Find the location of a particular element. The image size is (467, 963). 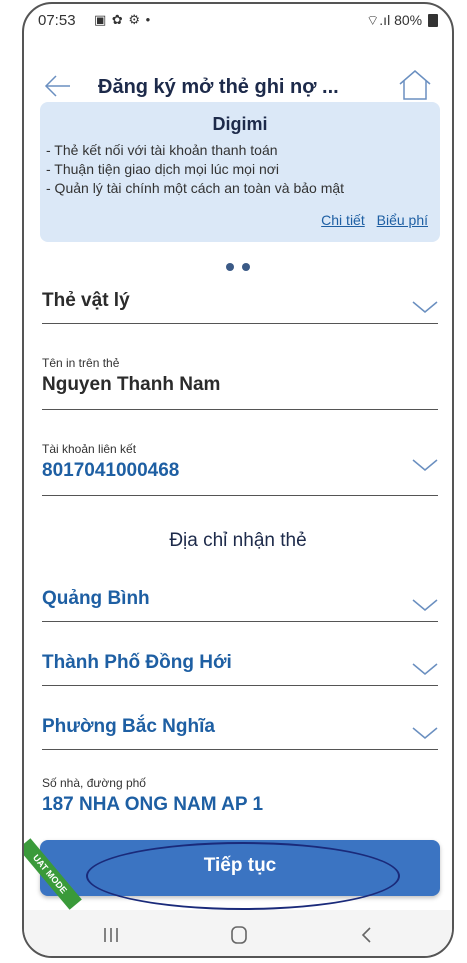

street-address-label: Số nhà, đường phố is located at coordinates (94, 783).